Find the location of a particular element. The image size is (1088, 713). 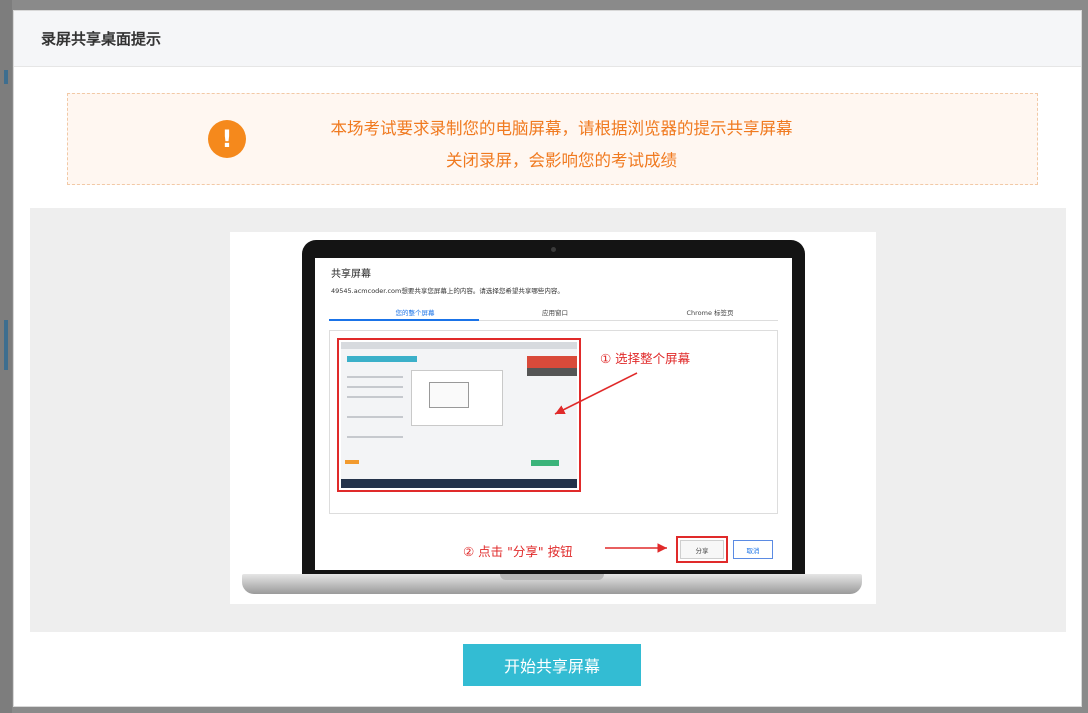

camera-dot is located at coordinates (553, 249).